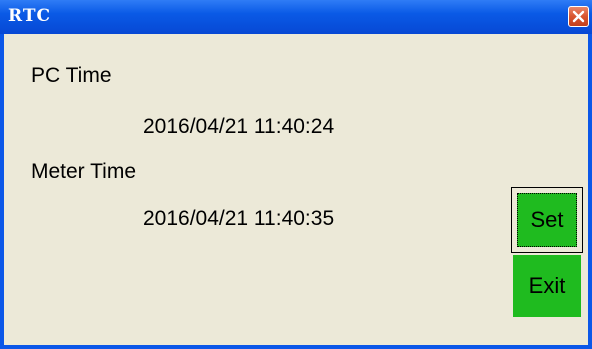 This screenshot has width=592, height=349. Describe the element at coordinates (239, 218) in the screenshot. I see `meter-time-value: 2016/04/21 11:40:35` at that location.